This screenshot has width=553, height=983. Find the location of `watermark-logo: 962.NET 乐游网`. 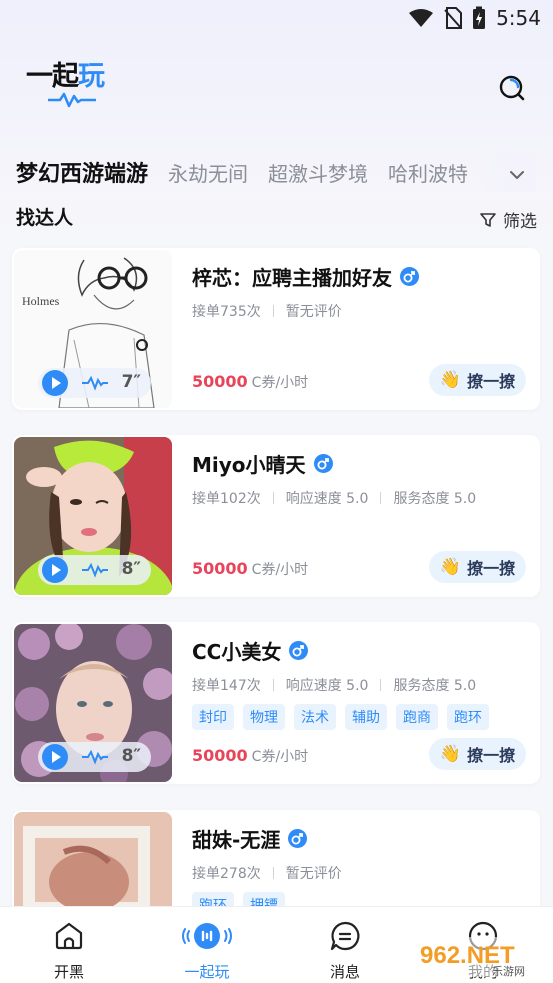

watermark-logo: 962.NET 乐游网 is located at coordinates (481, 957).